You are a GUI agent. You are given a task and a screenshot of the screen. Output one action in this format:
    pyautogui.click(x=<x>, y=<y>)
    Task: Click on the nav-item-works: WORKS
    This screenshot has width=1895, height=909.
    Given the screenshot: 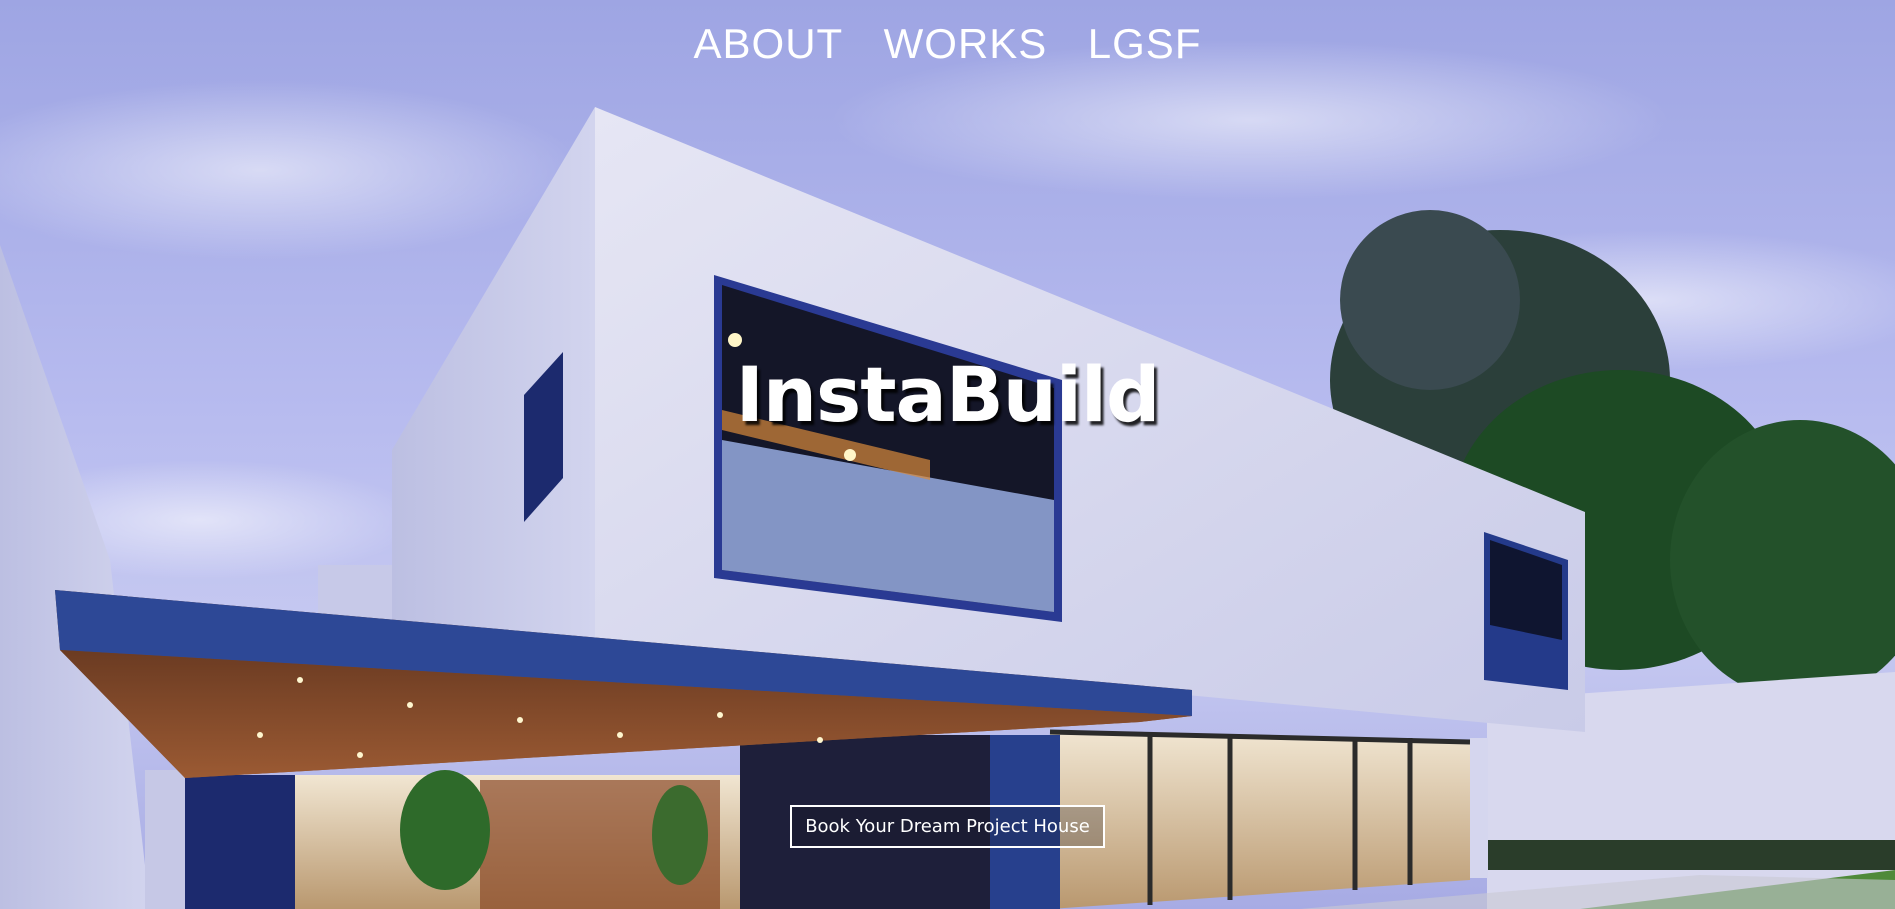 What is the action you would take?
    pyautogui.click(x=966, y=44)
    